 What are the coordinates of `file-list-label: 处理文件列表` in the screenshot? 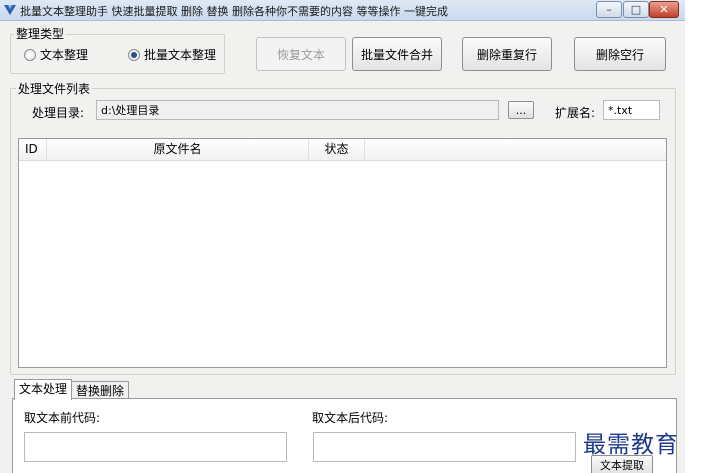 It's located at (54, 88).